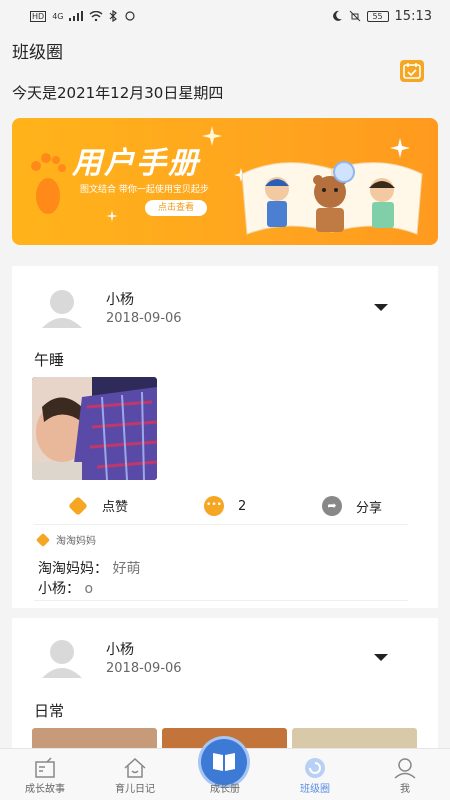 This screenshot has height=800, width=450. I want to click on status-left: HD 4G, so click(83, 16).